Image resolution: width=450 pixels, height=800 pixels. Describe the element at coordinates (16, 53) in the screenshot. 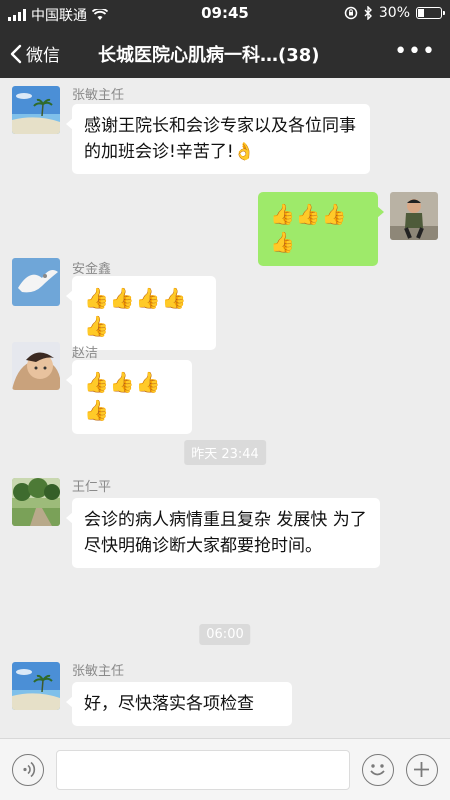

I see `chevron-left-icon` at that location.